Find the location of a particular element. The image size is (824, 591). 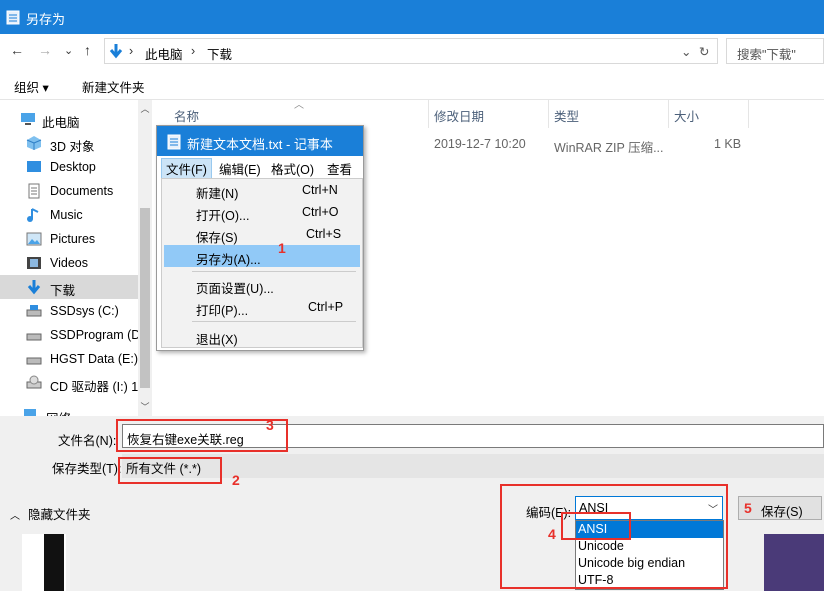

annotation-box-filename is located at coordinates (202, 435).